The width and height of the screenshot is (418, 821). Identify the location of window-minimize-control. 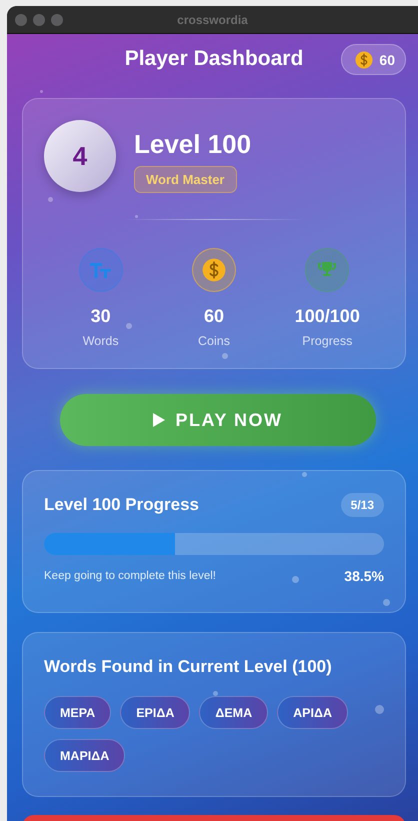
(39, 20).